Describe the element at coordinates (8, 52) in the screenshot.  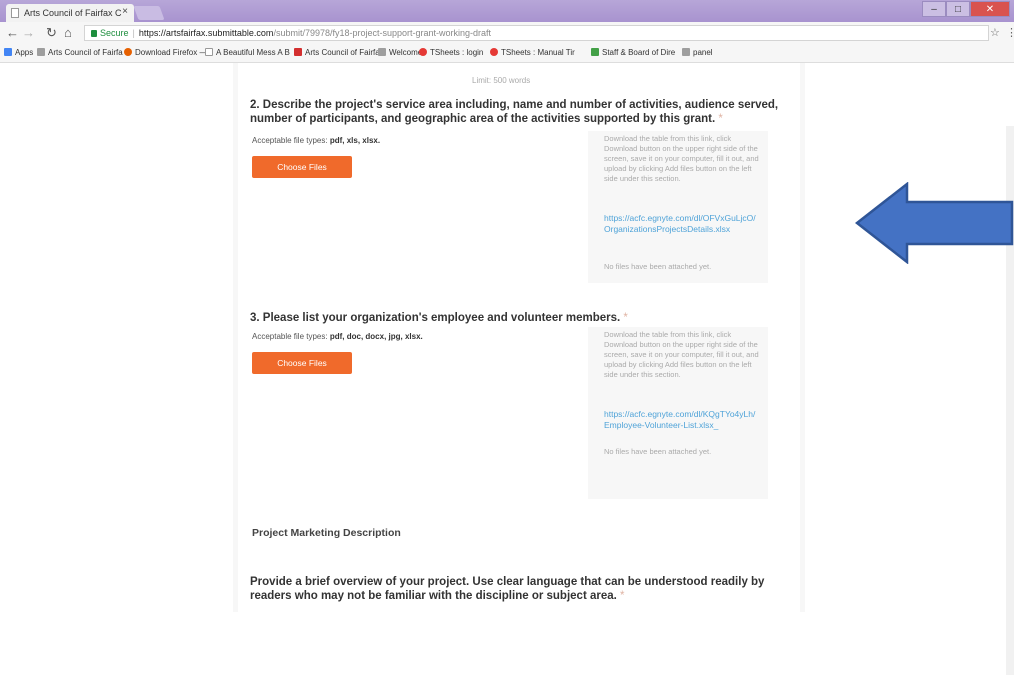
I see `apps-grid-icon` at that location.